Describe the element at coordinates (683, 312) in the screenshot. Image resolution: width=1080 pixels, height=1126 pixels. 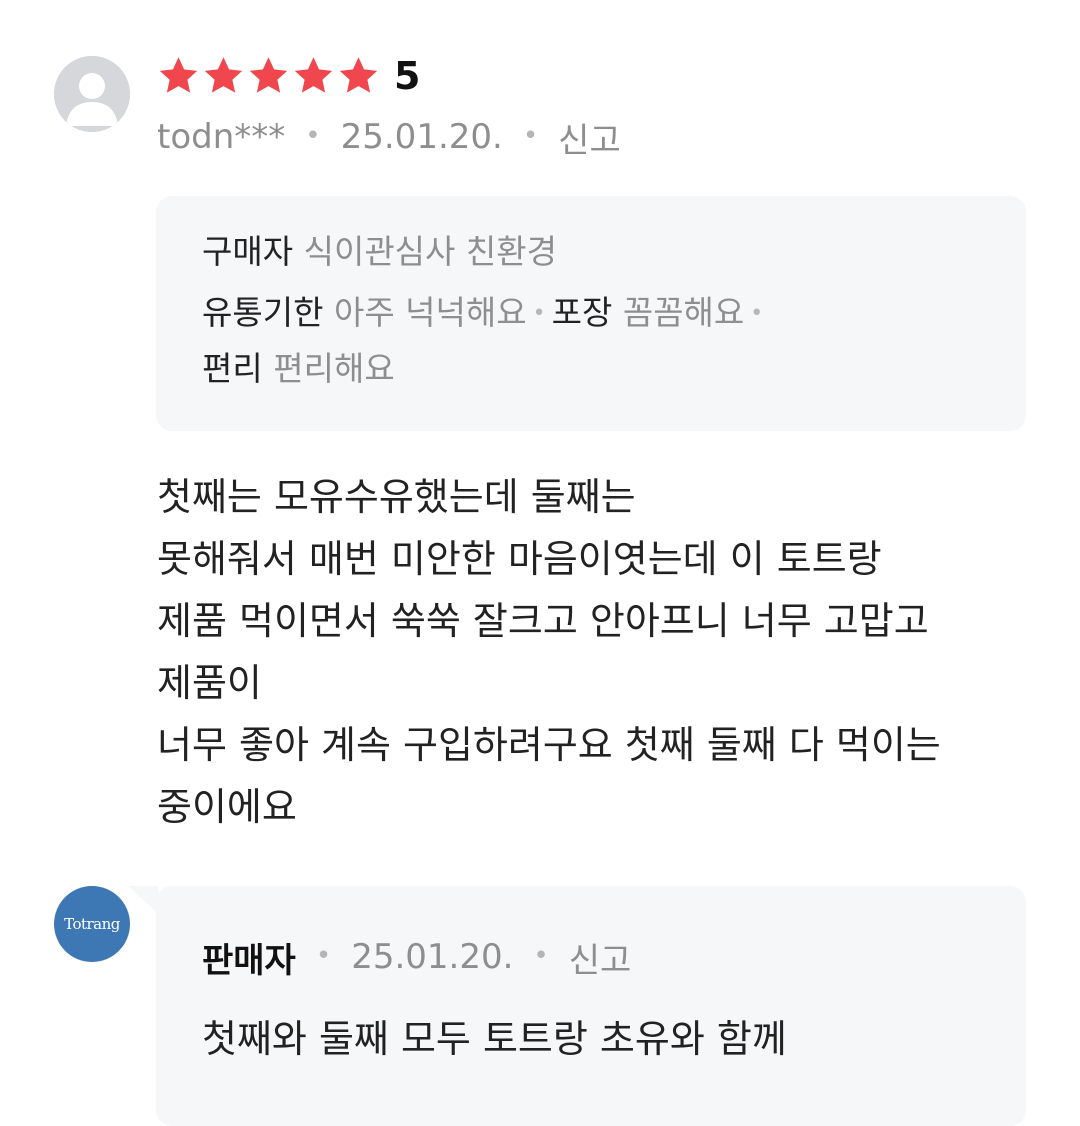
I see `survey-value: 꼼꼼해요` at that location.